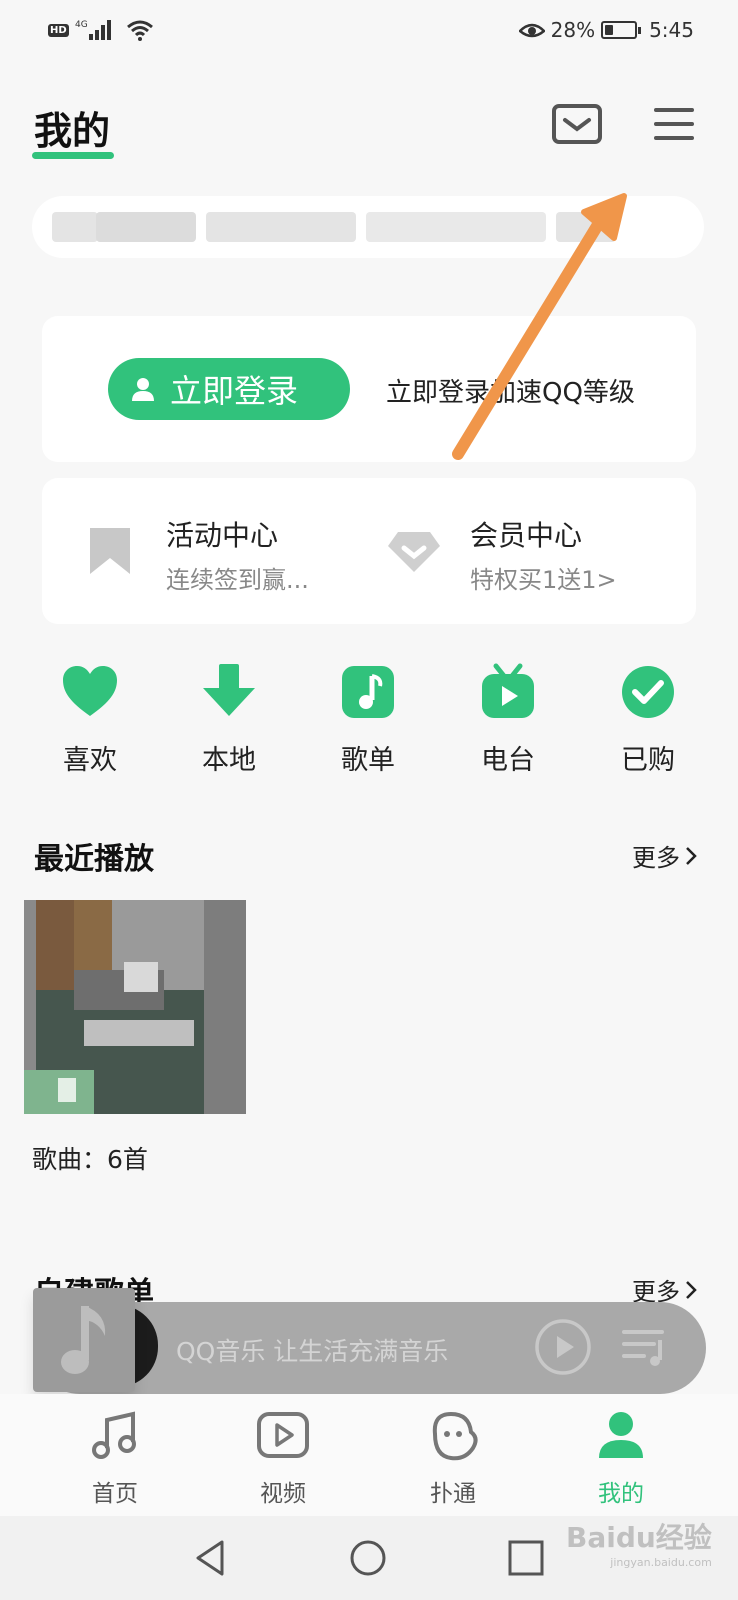 Image resolution: width=738 pixels, height=1600 pixels. What do you see at coordinates (90, 760) in the screenshot?
I see `quick-action-label: 喜欢` at bounding box center [90, 760].